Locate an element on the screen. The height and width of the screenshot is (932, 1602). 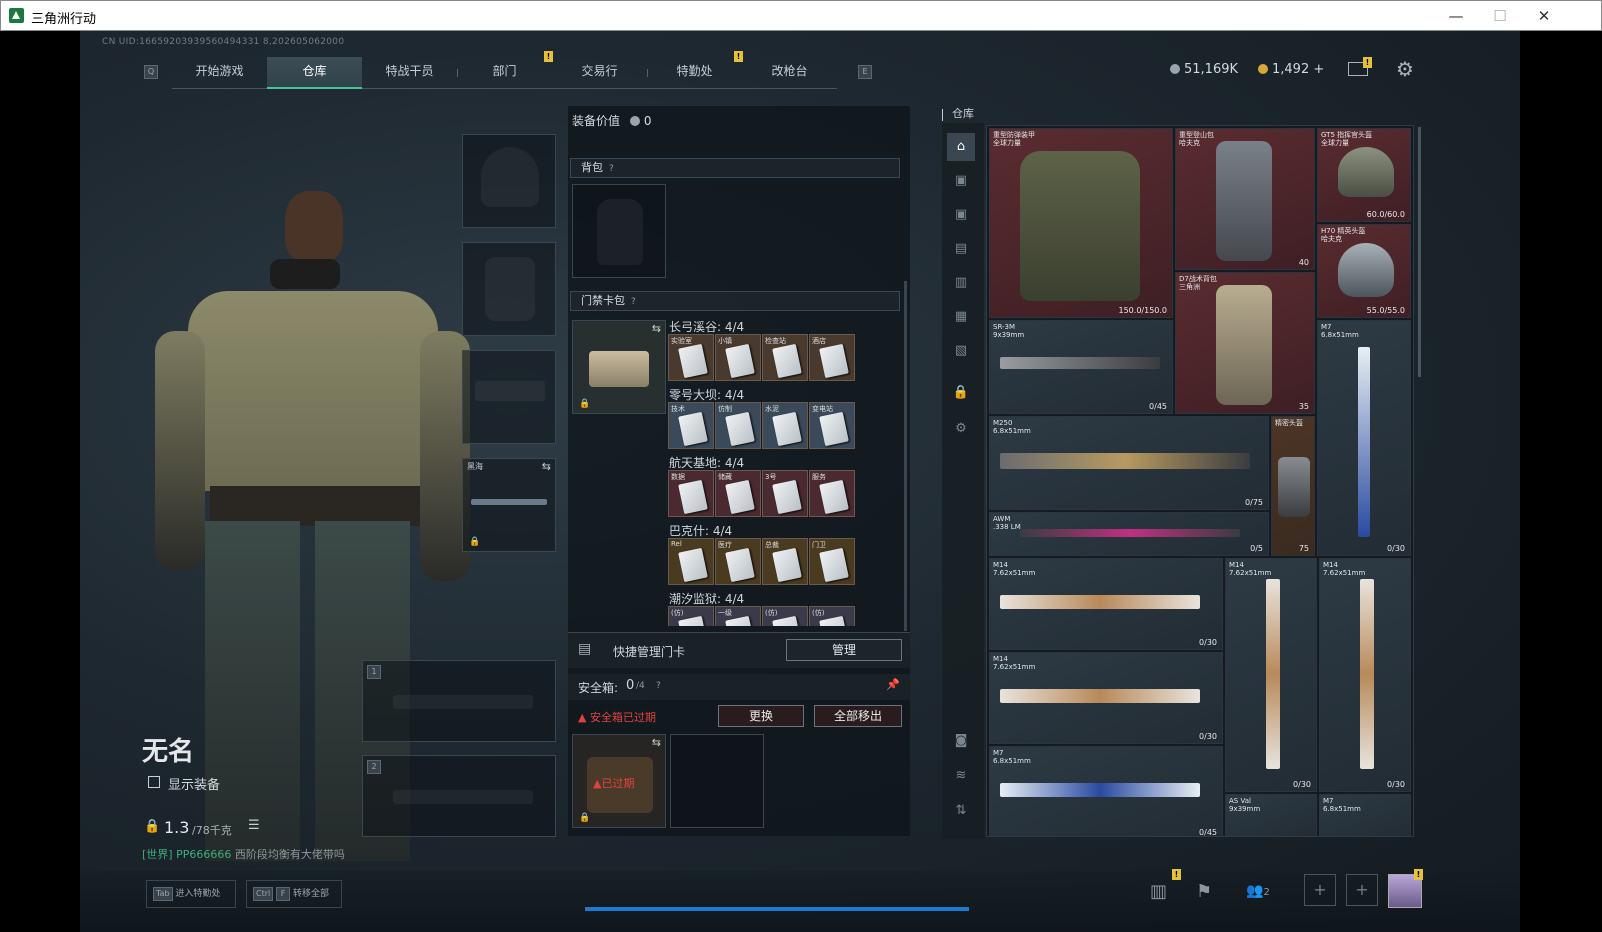
add-gold-button: + is located at coordinates (1318, 69).